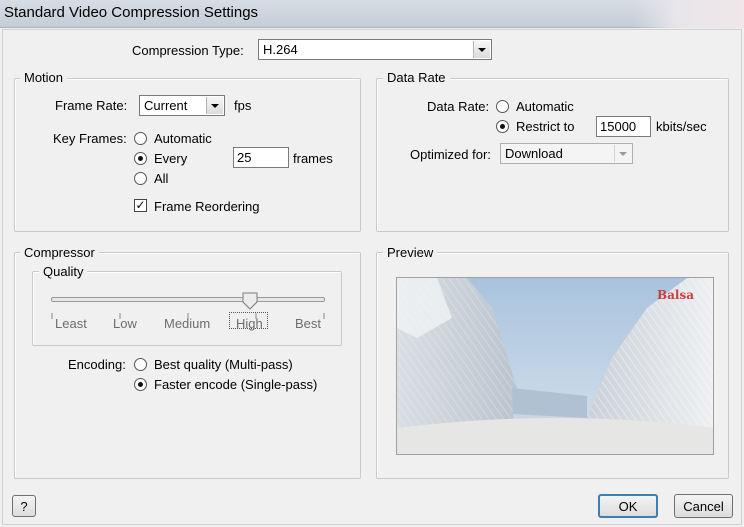 Image resolution: width=744 pixels, height=527 pixels. I want to click on data-rate-automatic-radio, so click(502, 106).